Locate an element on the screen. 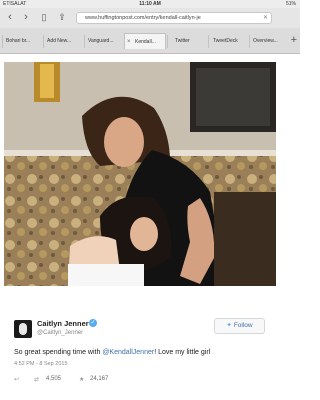 Image resolution: width=320 pixels, height=400 pixels. verified-icon: ✓ is located at coordinates (93, 323).